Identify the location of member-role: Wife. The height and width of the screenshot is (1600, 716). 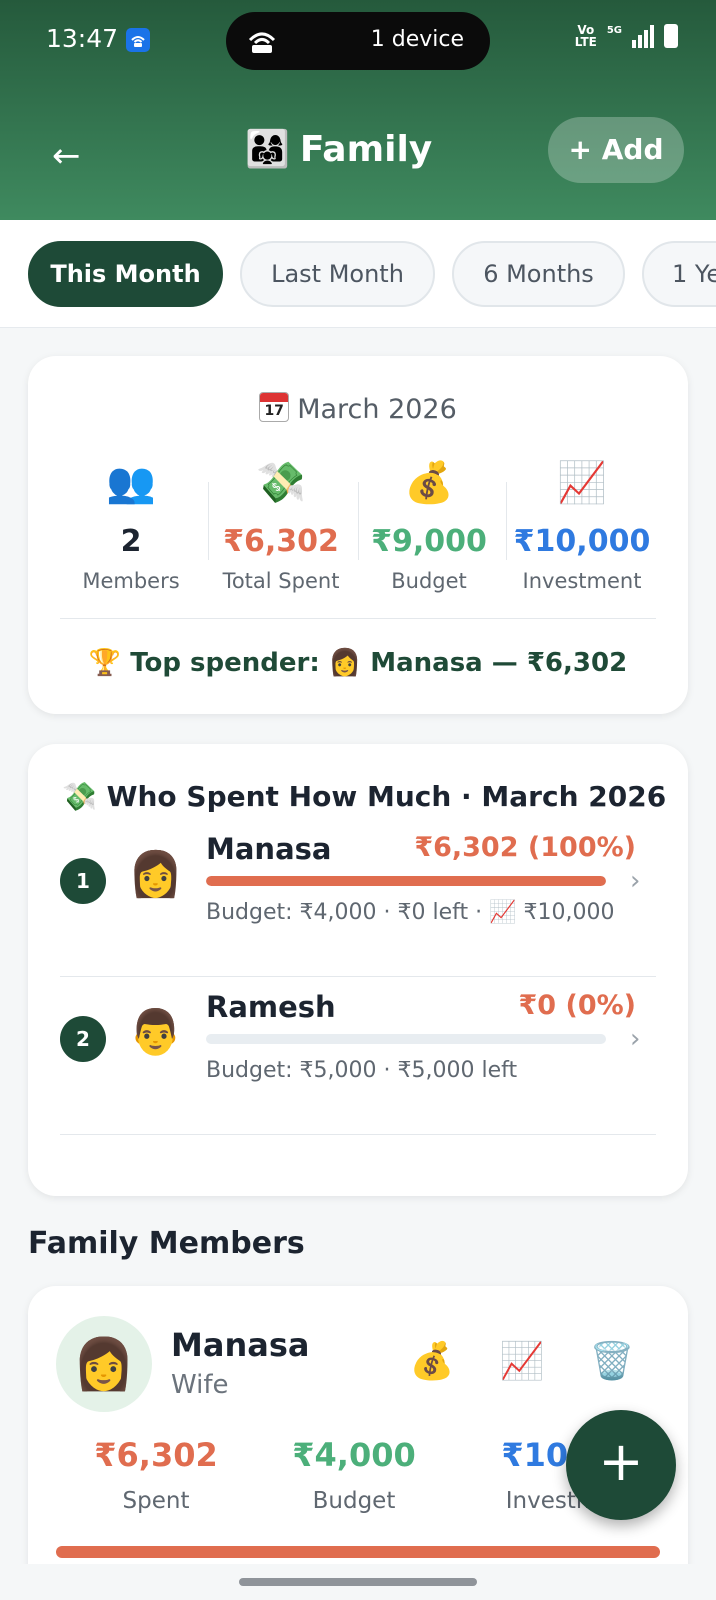
(200, 1385).